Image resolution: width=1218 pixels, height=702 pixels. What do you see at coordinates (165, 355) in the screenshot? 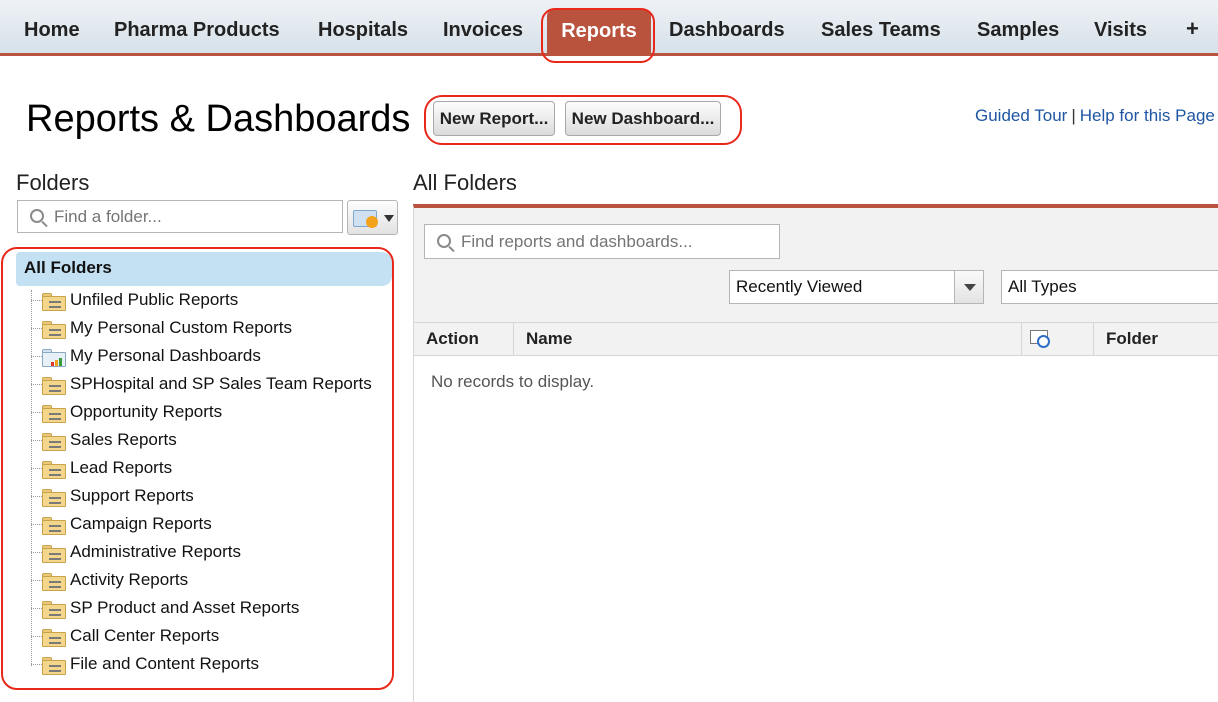
I see `folder-item-label: My Personal Dashboards` at bounding box center [165, 355].